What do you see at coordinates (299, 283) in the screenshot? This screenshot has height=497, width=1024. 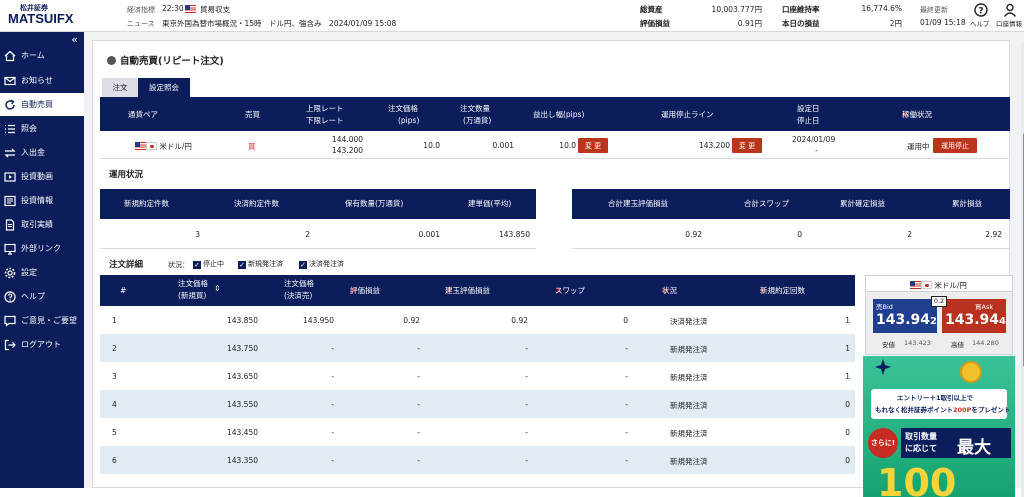 I see `col-settle-price: 注文価格` at bounding box center [299, 283].